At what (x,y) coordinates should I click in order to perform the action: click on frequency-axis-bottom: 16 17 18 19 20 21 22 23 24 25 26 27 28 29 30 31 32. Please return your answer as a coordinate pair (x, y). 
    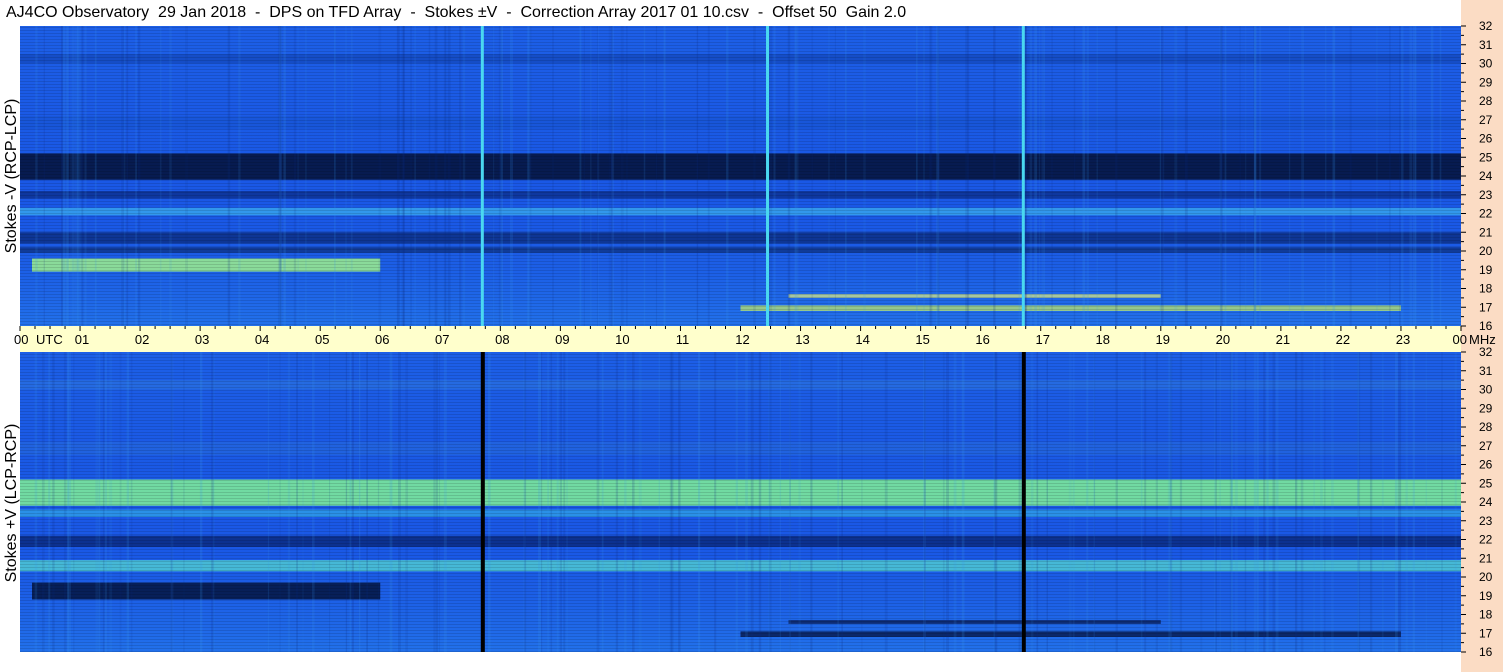
    Looking at the image, I should click on (1477, 502).